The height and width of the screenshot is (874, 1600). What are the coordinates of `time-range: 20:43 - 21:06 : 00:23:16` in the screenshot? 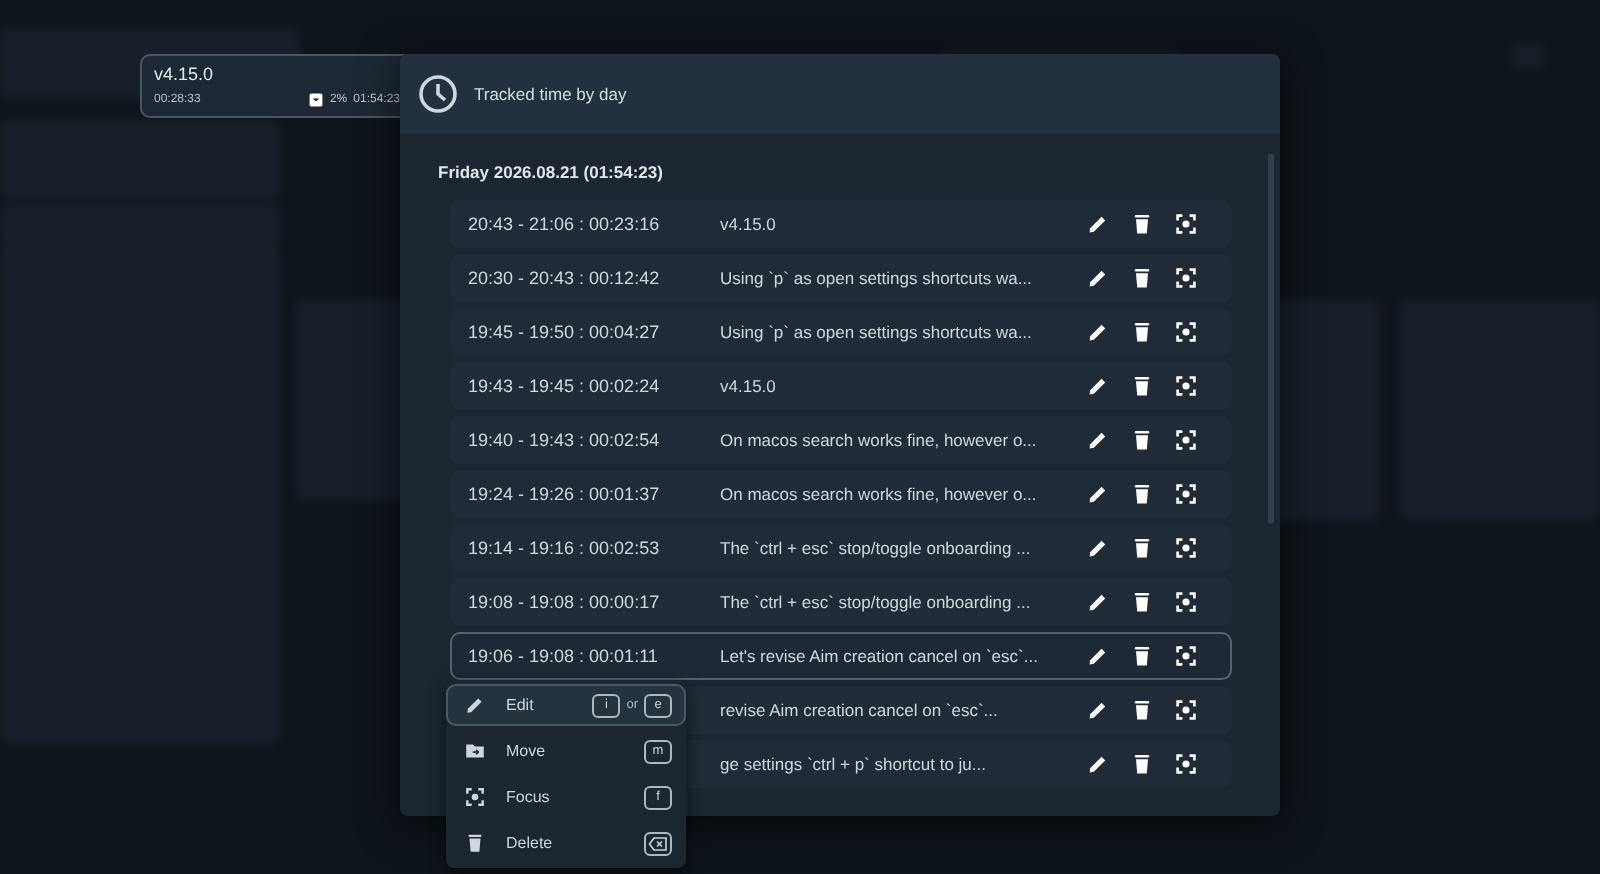 It's located at (565, 224).